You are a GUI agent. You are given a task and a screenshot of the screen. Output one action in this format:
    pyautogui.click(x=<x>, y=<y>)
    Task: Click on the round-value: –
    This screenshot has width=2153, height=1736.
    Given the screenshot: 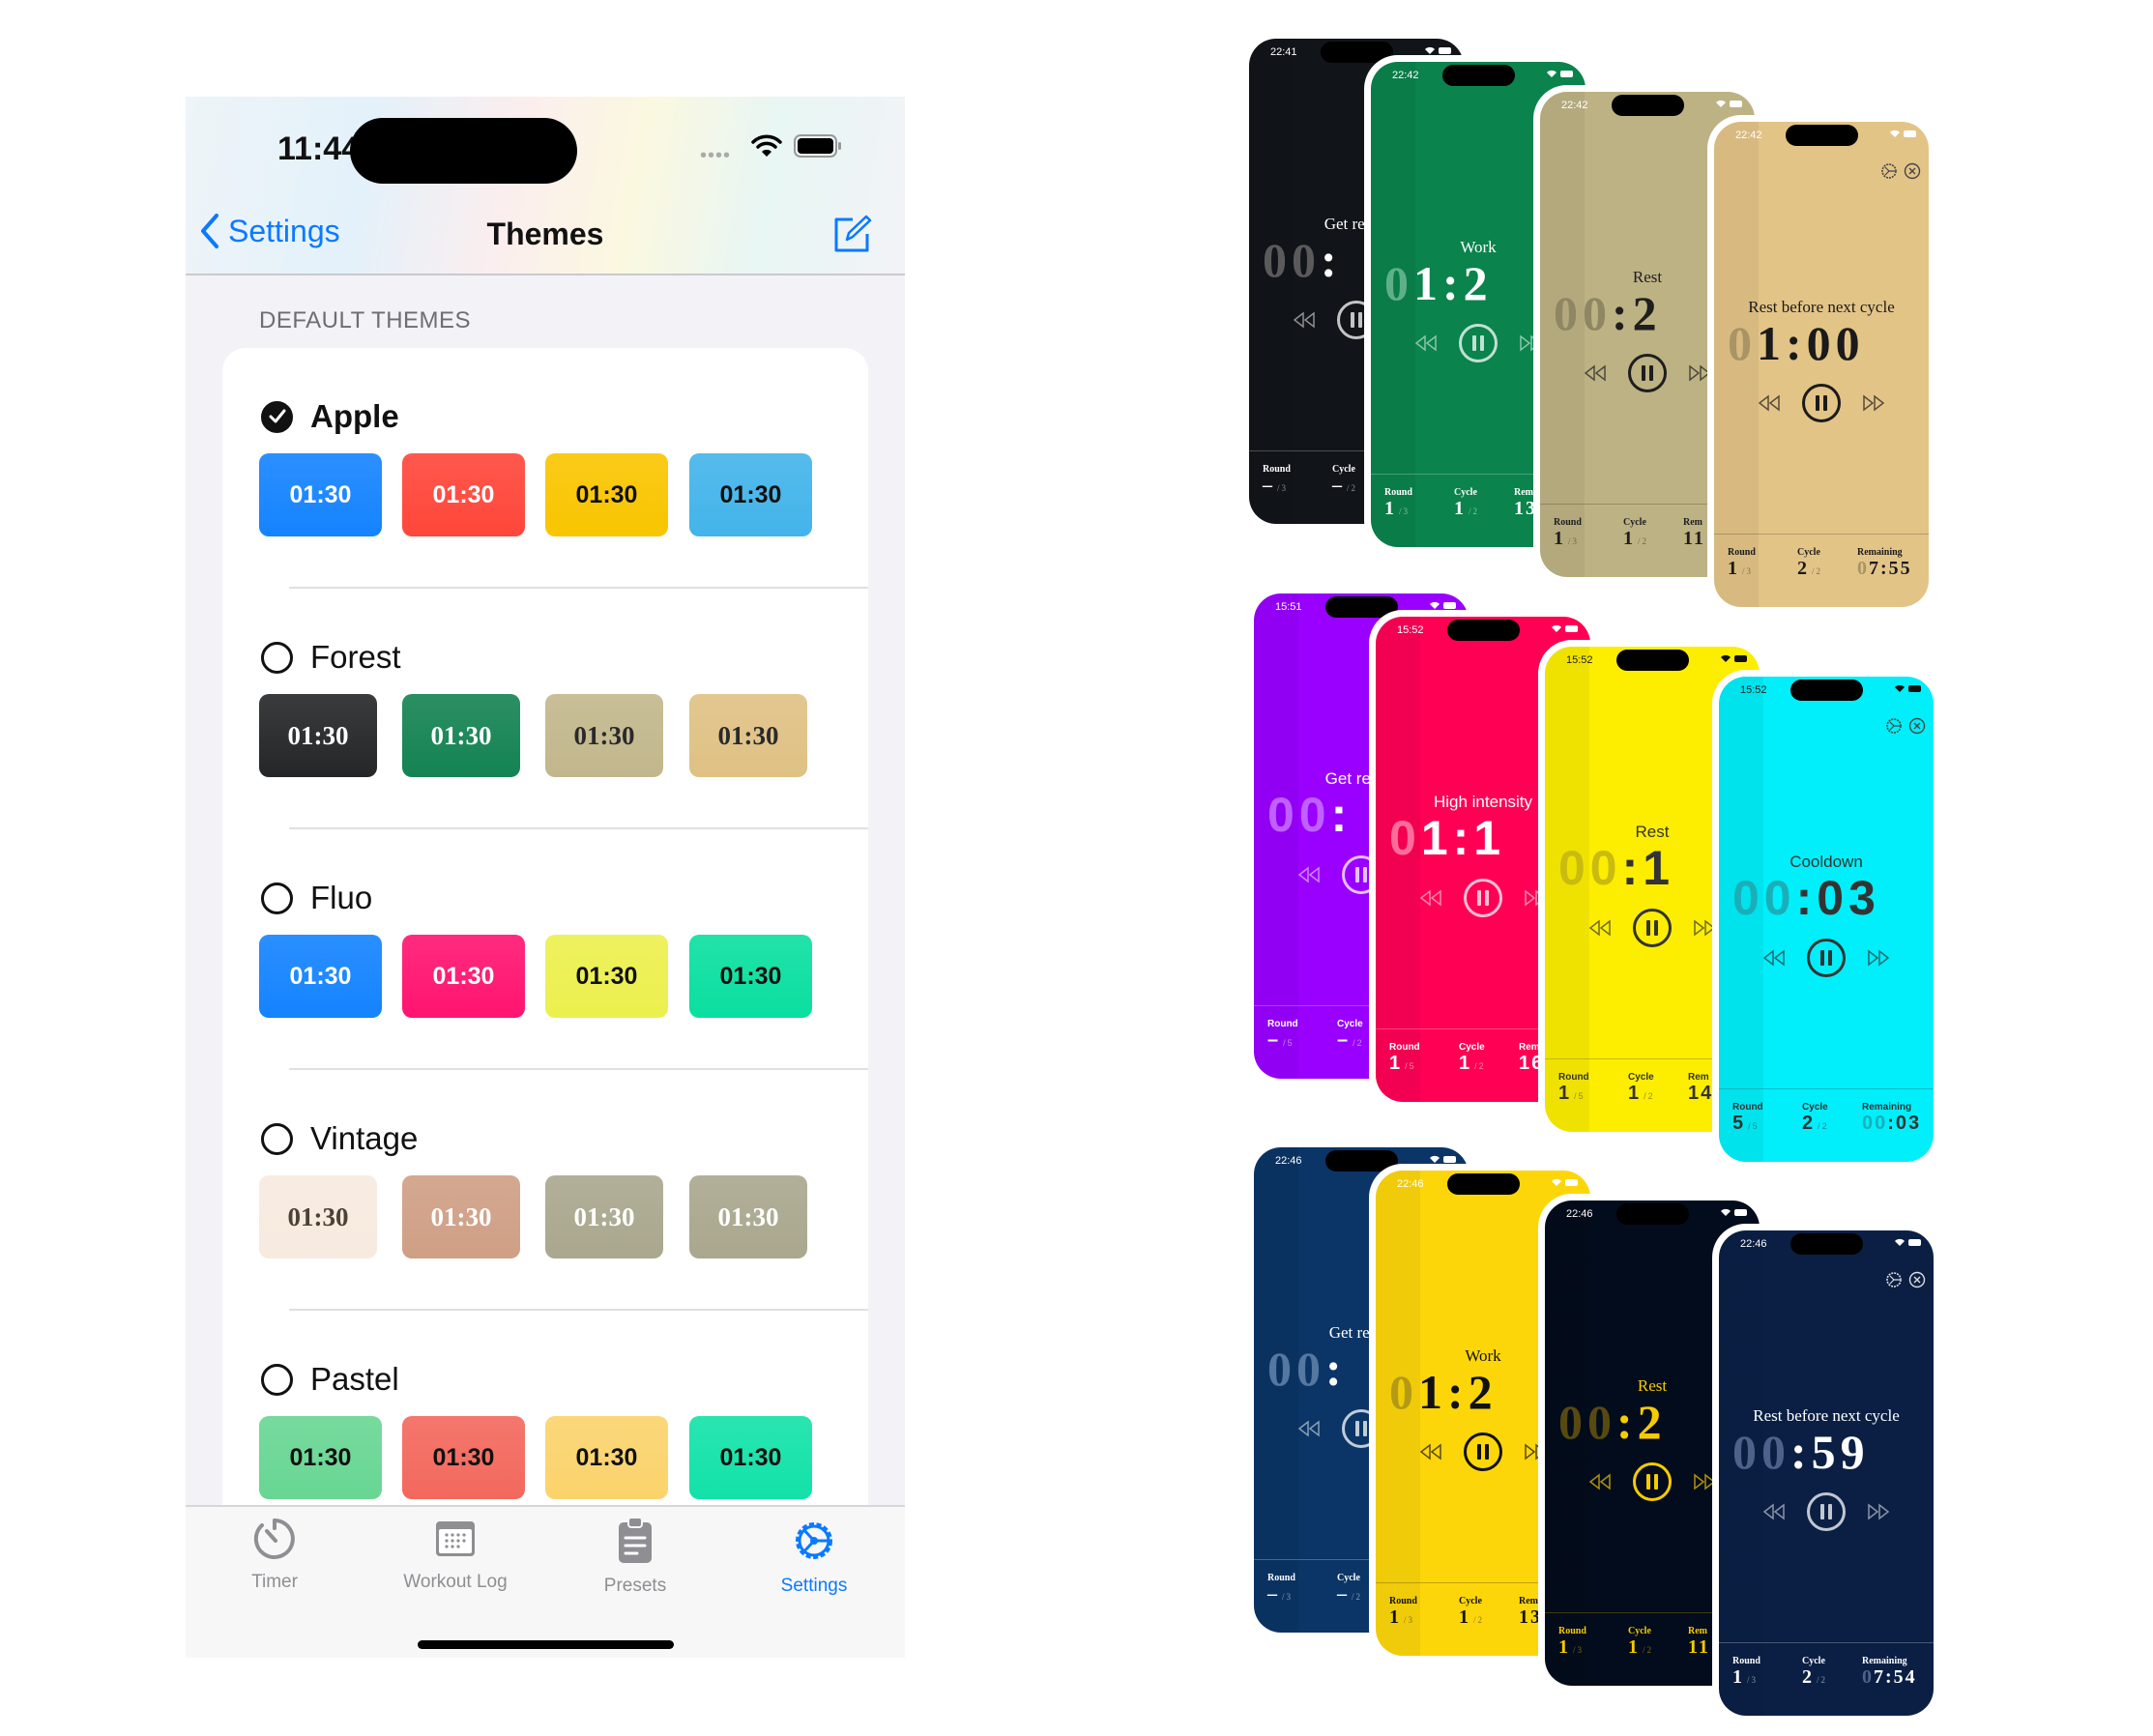 What is the action you would take?
    pyautogui.click(x=1268, y=485)
    